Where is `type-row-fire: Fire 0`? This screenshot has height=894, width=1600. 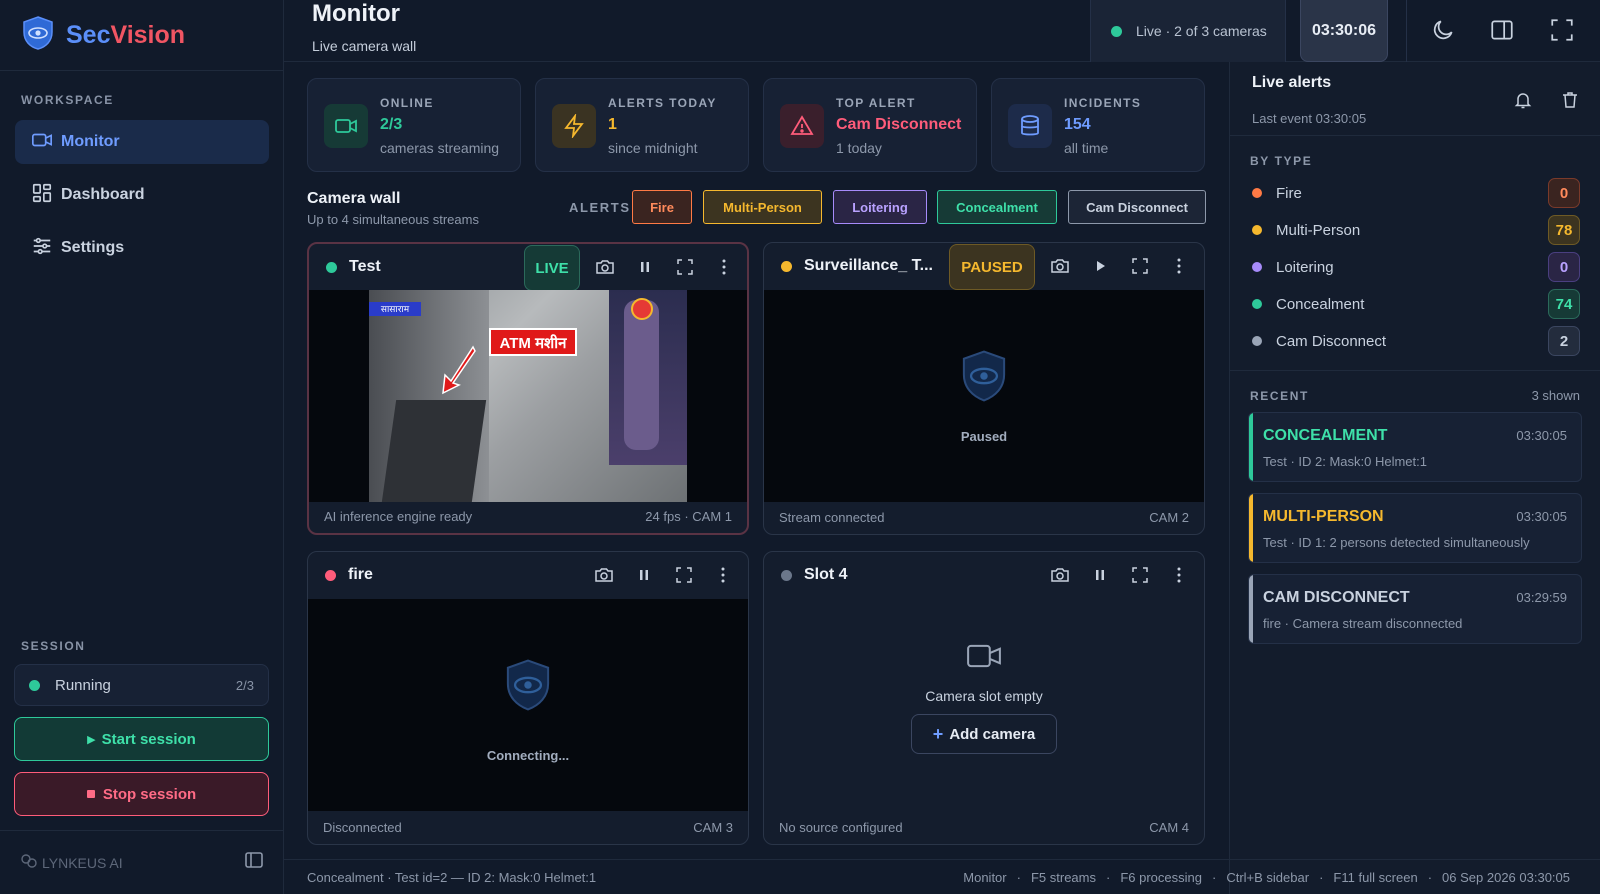 type-row-fire: Fire 0 is located at coordinates (1415, 193).